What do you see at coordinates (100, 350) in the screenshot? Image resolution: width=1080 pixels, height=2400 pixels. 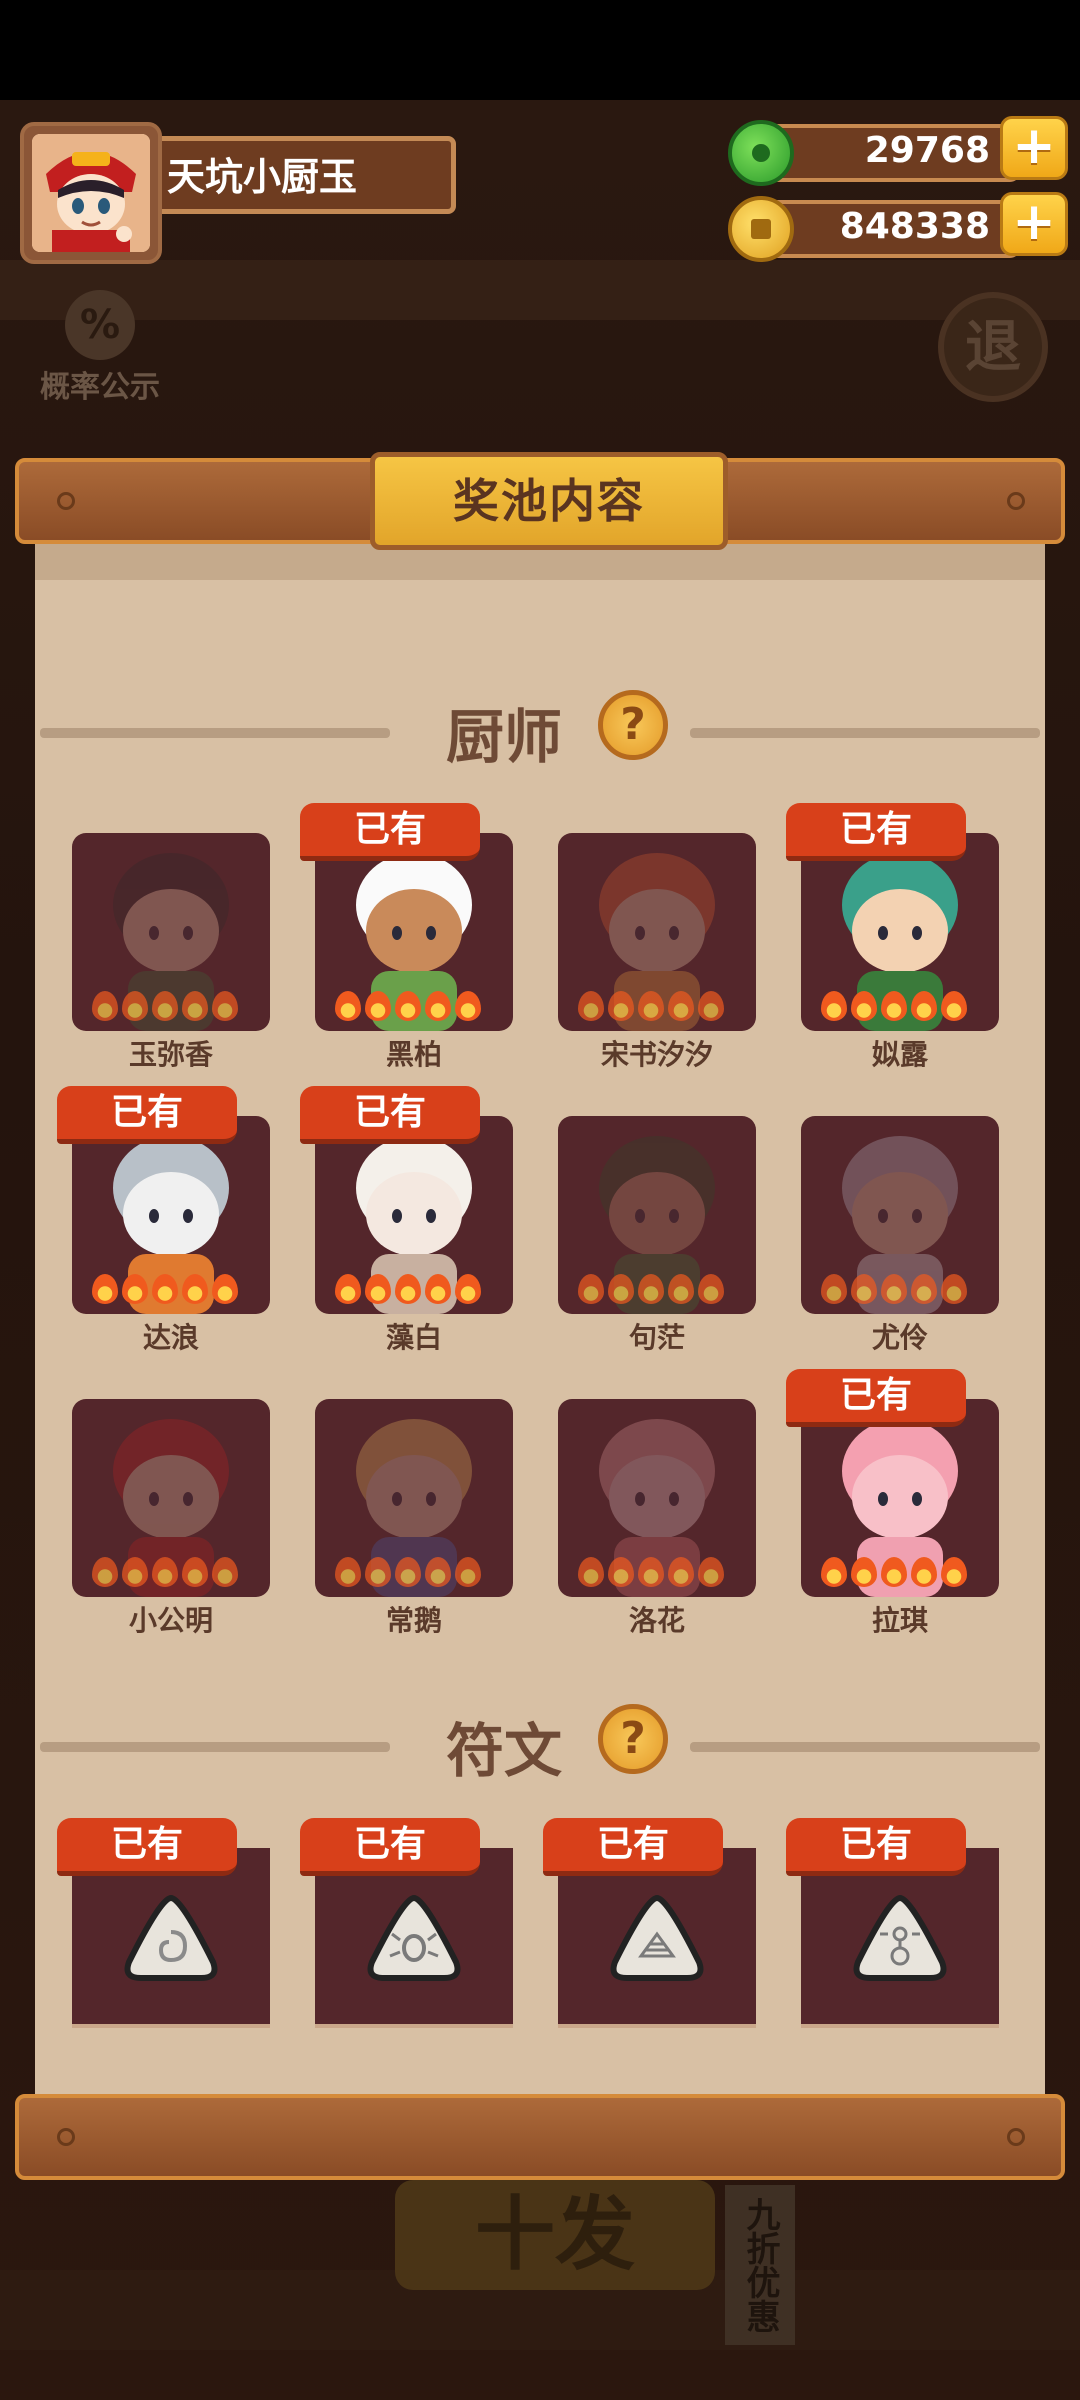 I see `probability-button: % 概率公示` at bounding box center [100, 350].